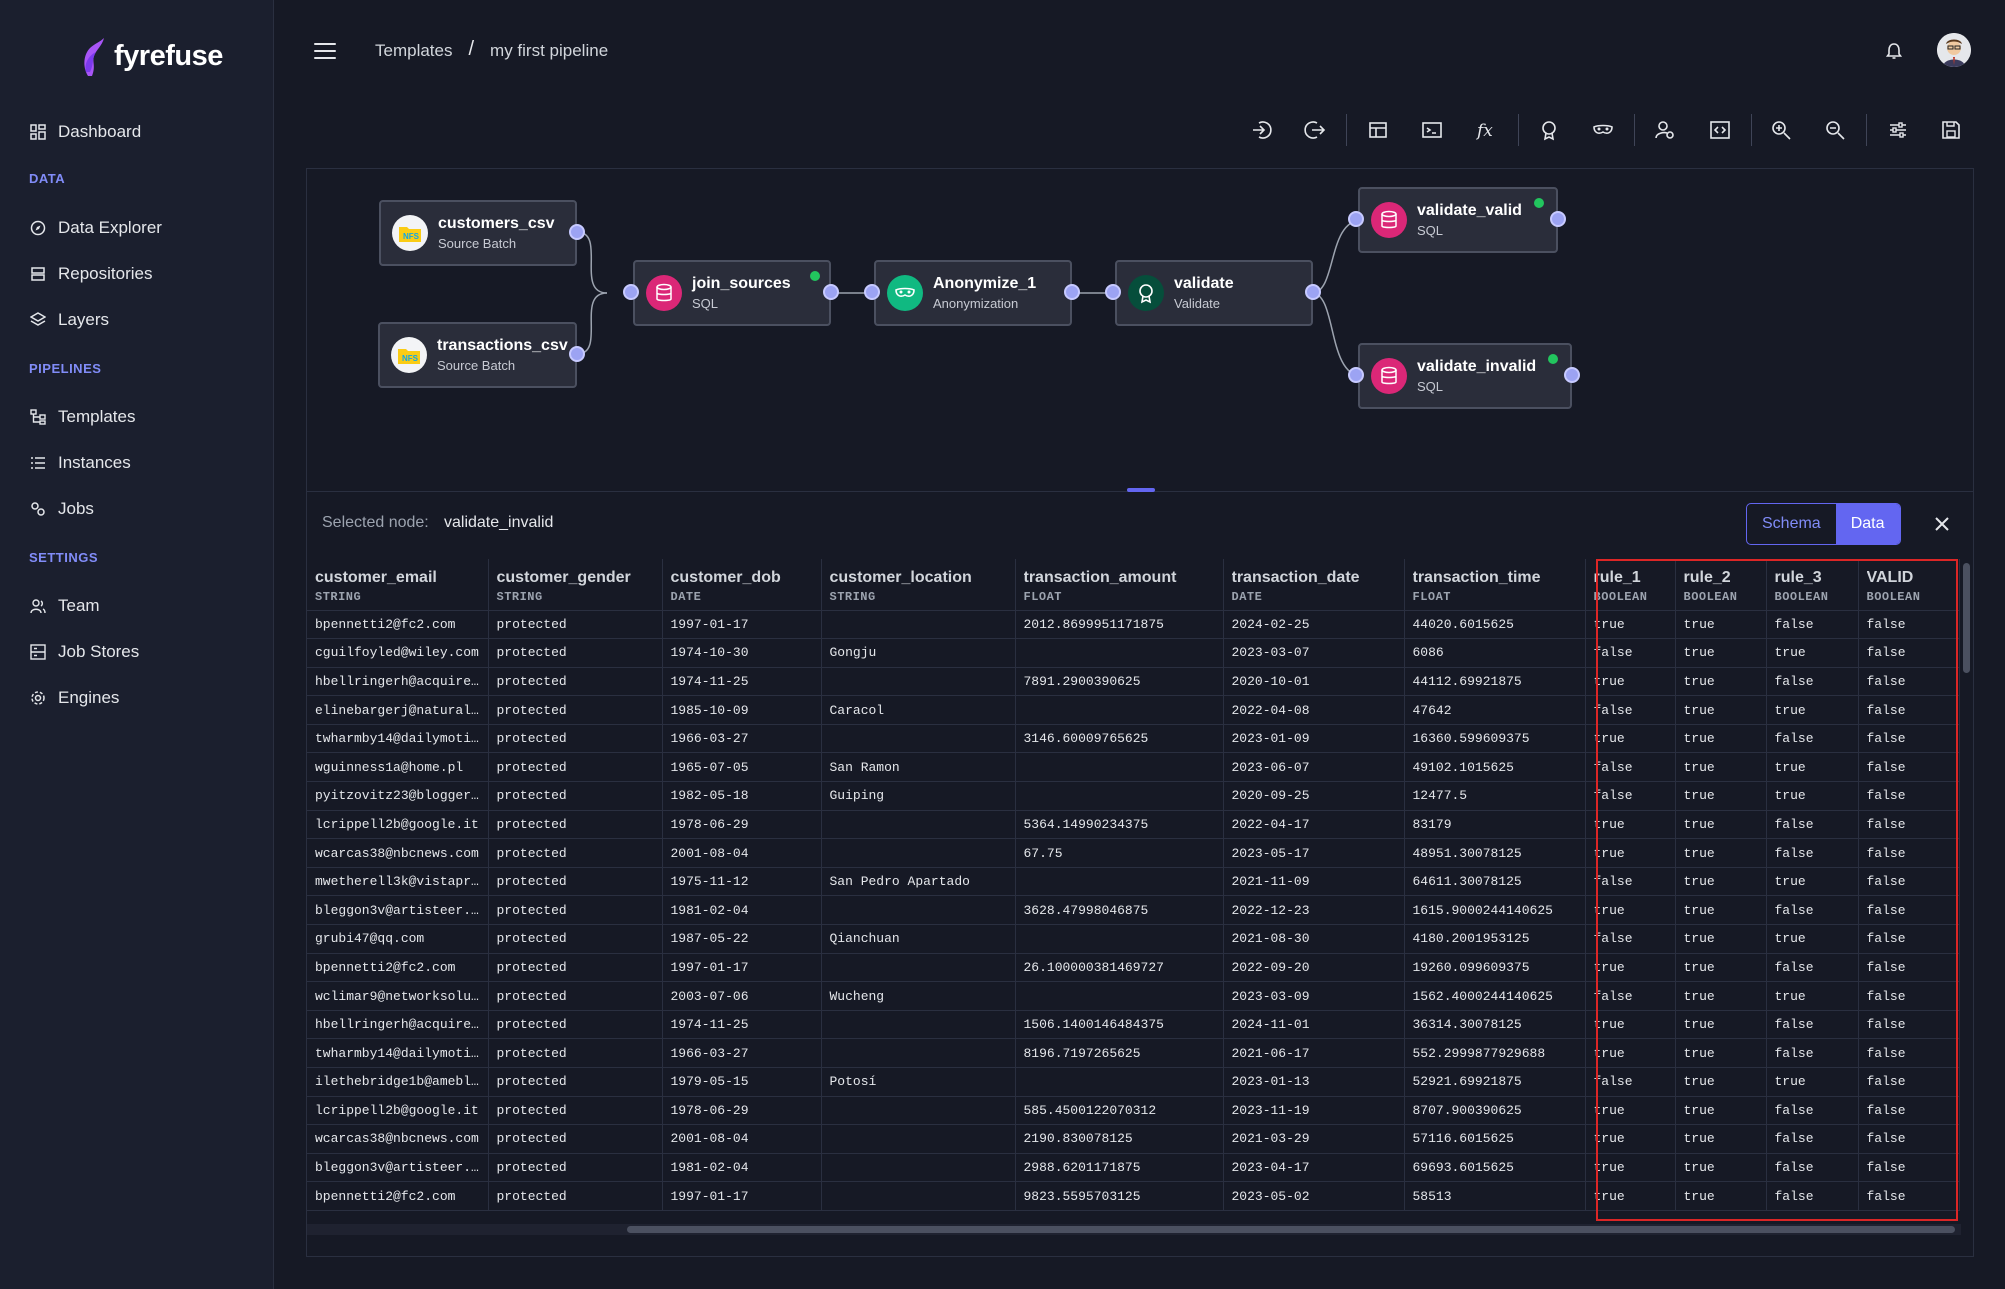 This screenshot has height=1289, width=2005. I want to click on table-cell, so click(918, 1053).